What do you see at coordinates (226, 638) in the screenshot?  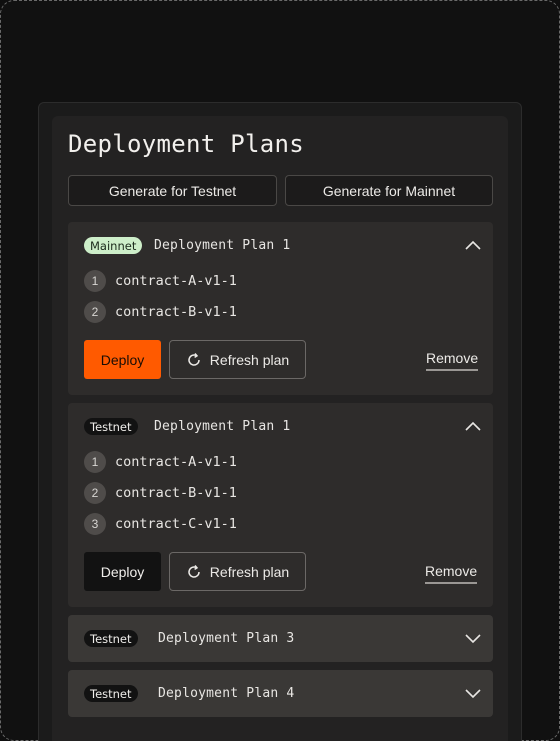 I see `plan-title: Deployment Plan 3` at bounding box center [226, 638].